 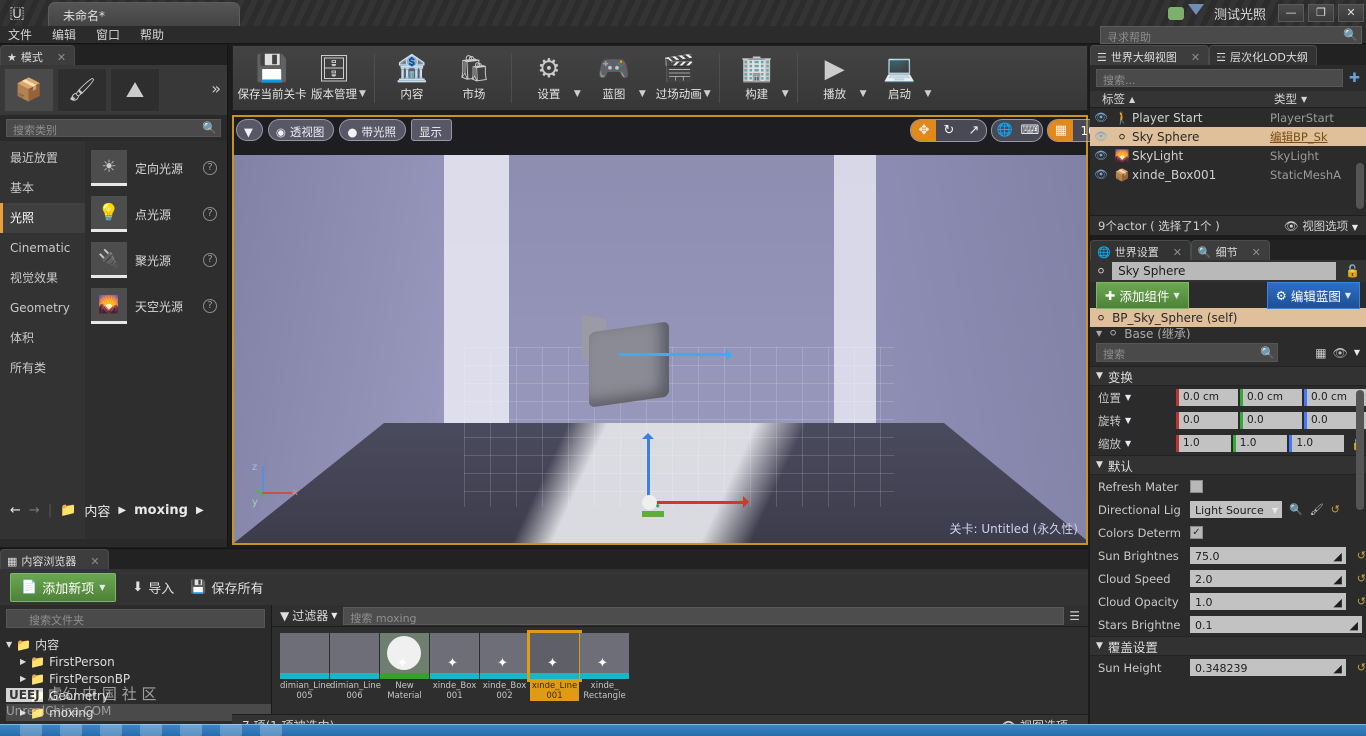 What do you see at coordinates (404, 667) in the screenshot?
I see `asset-tile: ✦ New Material` at bounding box center [404, 667].